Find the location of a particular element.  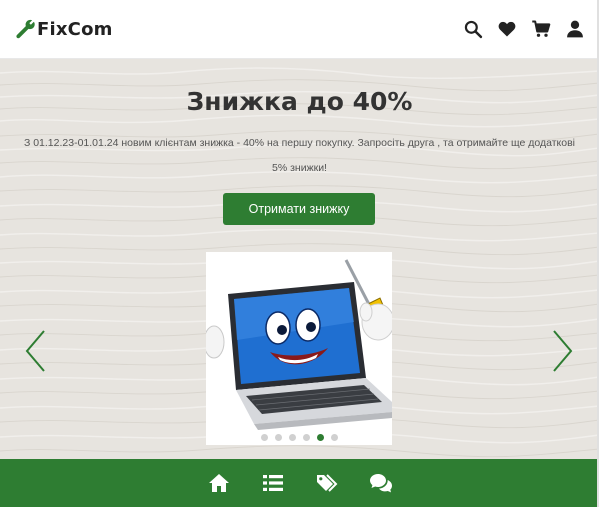

list-icon is located at coordinates (273, 483).